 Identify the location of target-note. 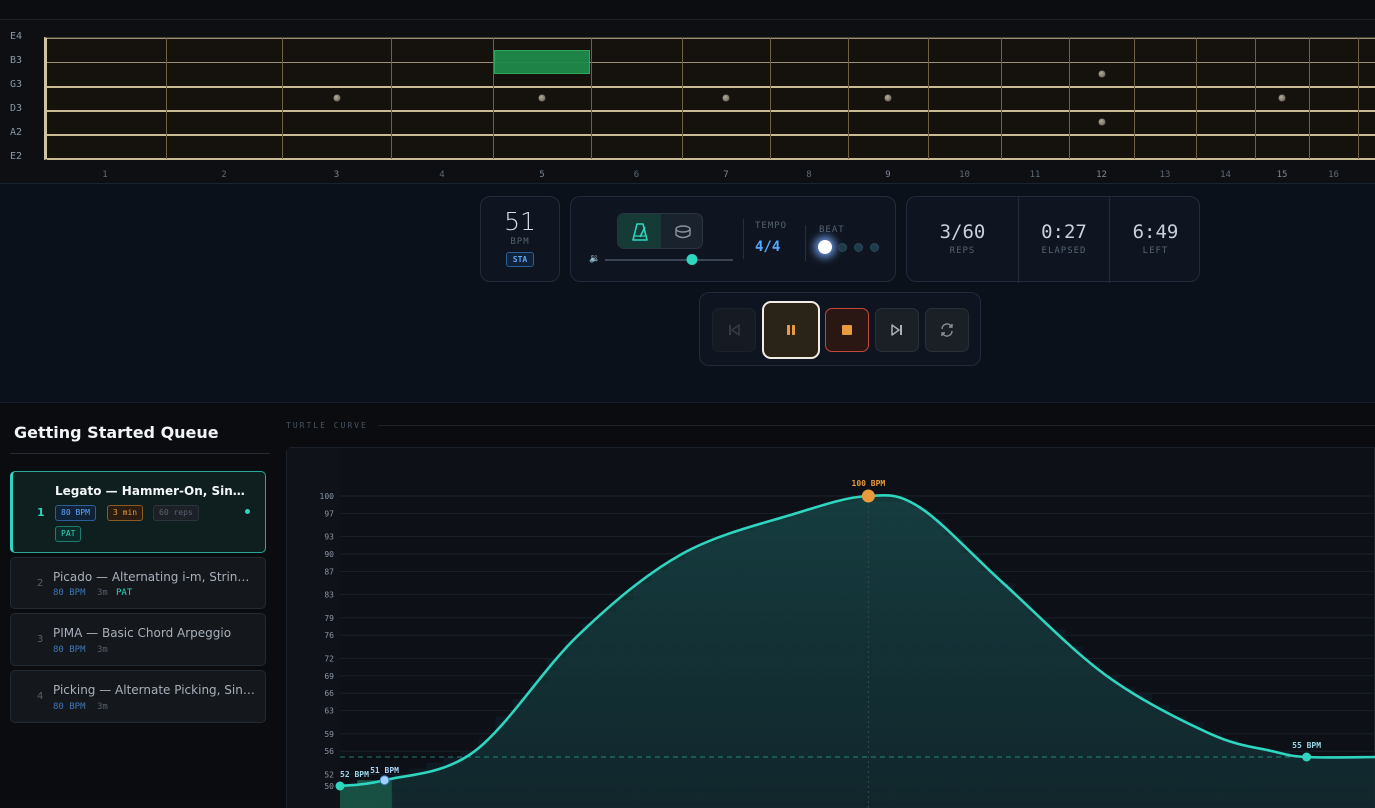
(542, 62).